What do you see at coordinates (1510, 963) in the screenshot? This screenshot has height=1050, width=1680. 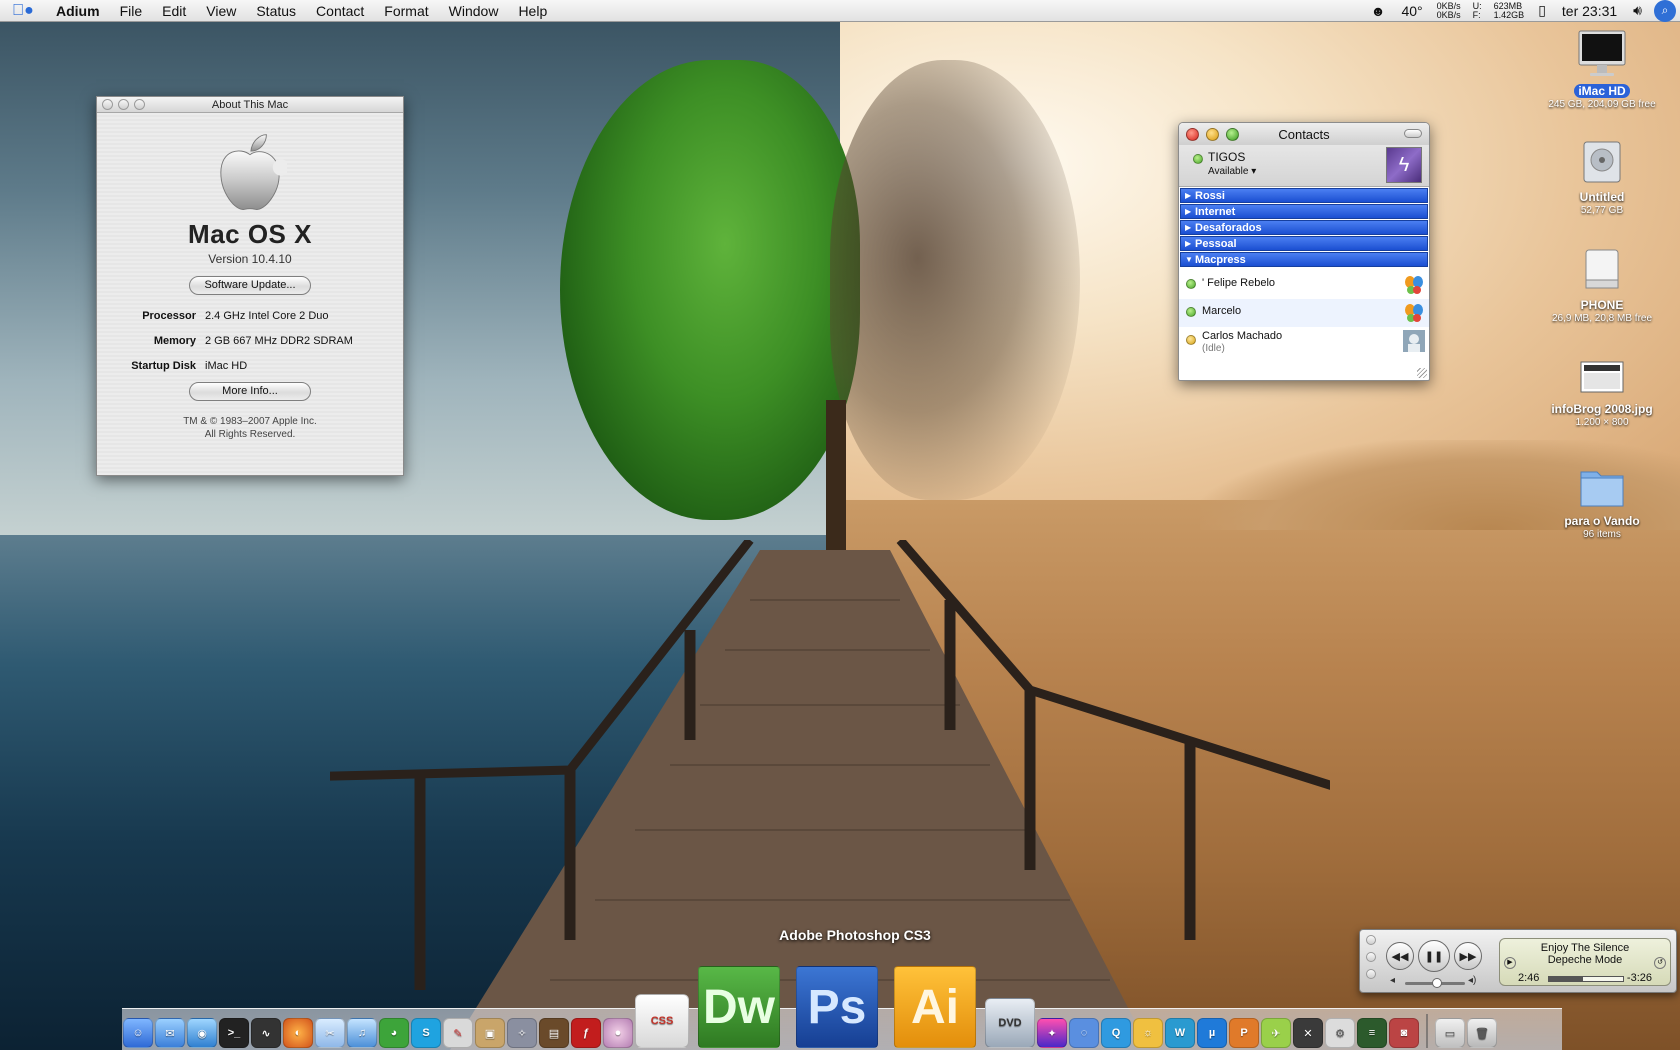 I see `play-icon: ▶` at bounding box center [1510, 963].